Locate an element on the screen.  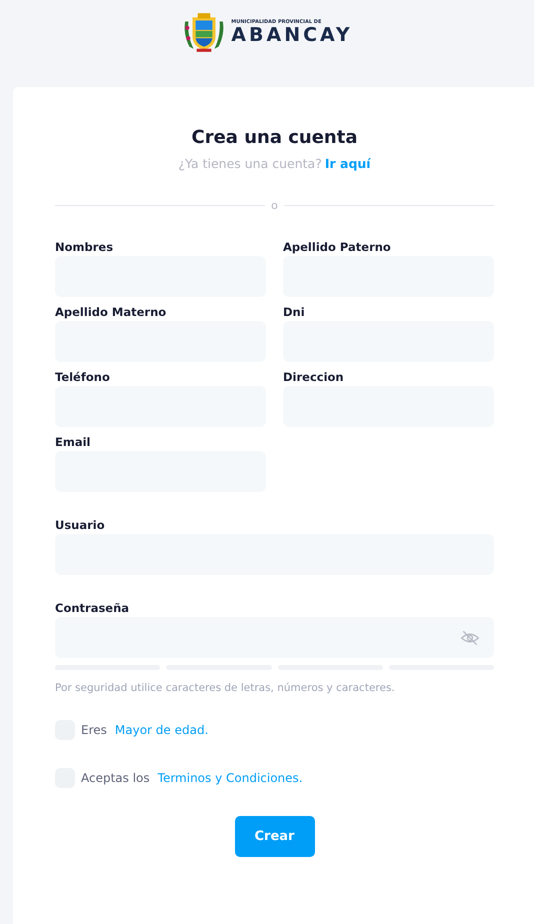
checkbox-label: Aceptas los is located at coordinates (115, 778).